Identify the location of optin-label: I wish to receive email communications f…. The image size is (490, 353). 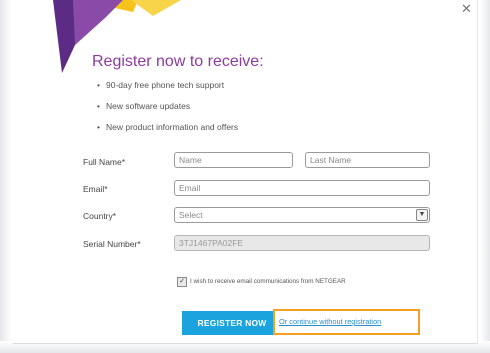
(268, 281).